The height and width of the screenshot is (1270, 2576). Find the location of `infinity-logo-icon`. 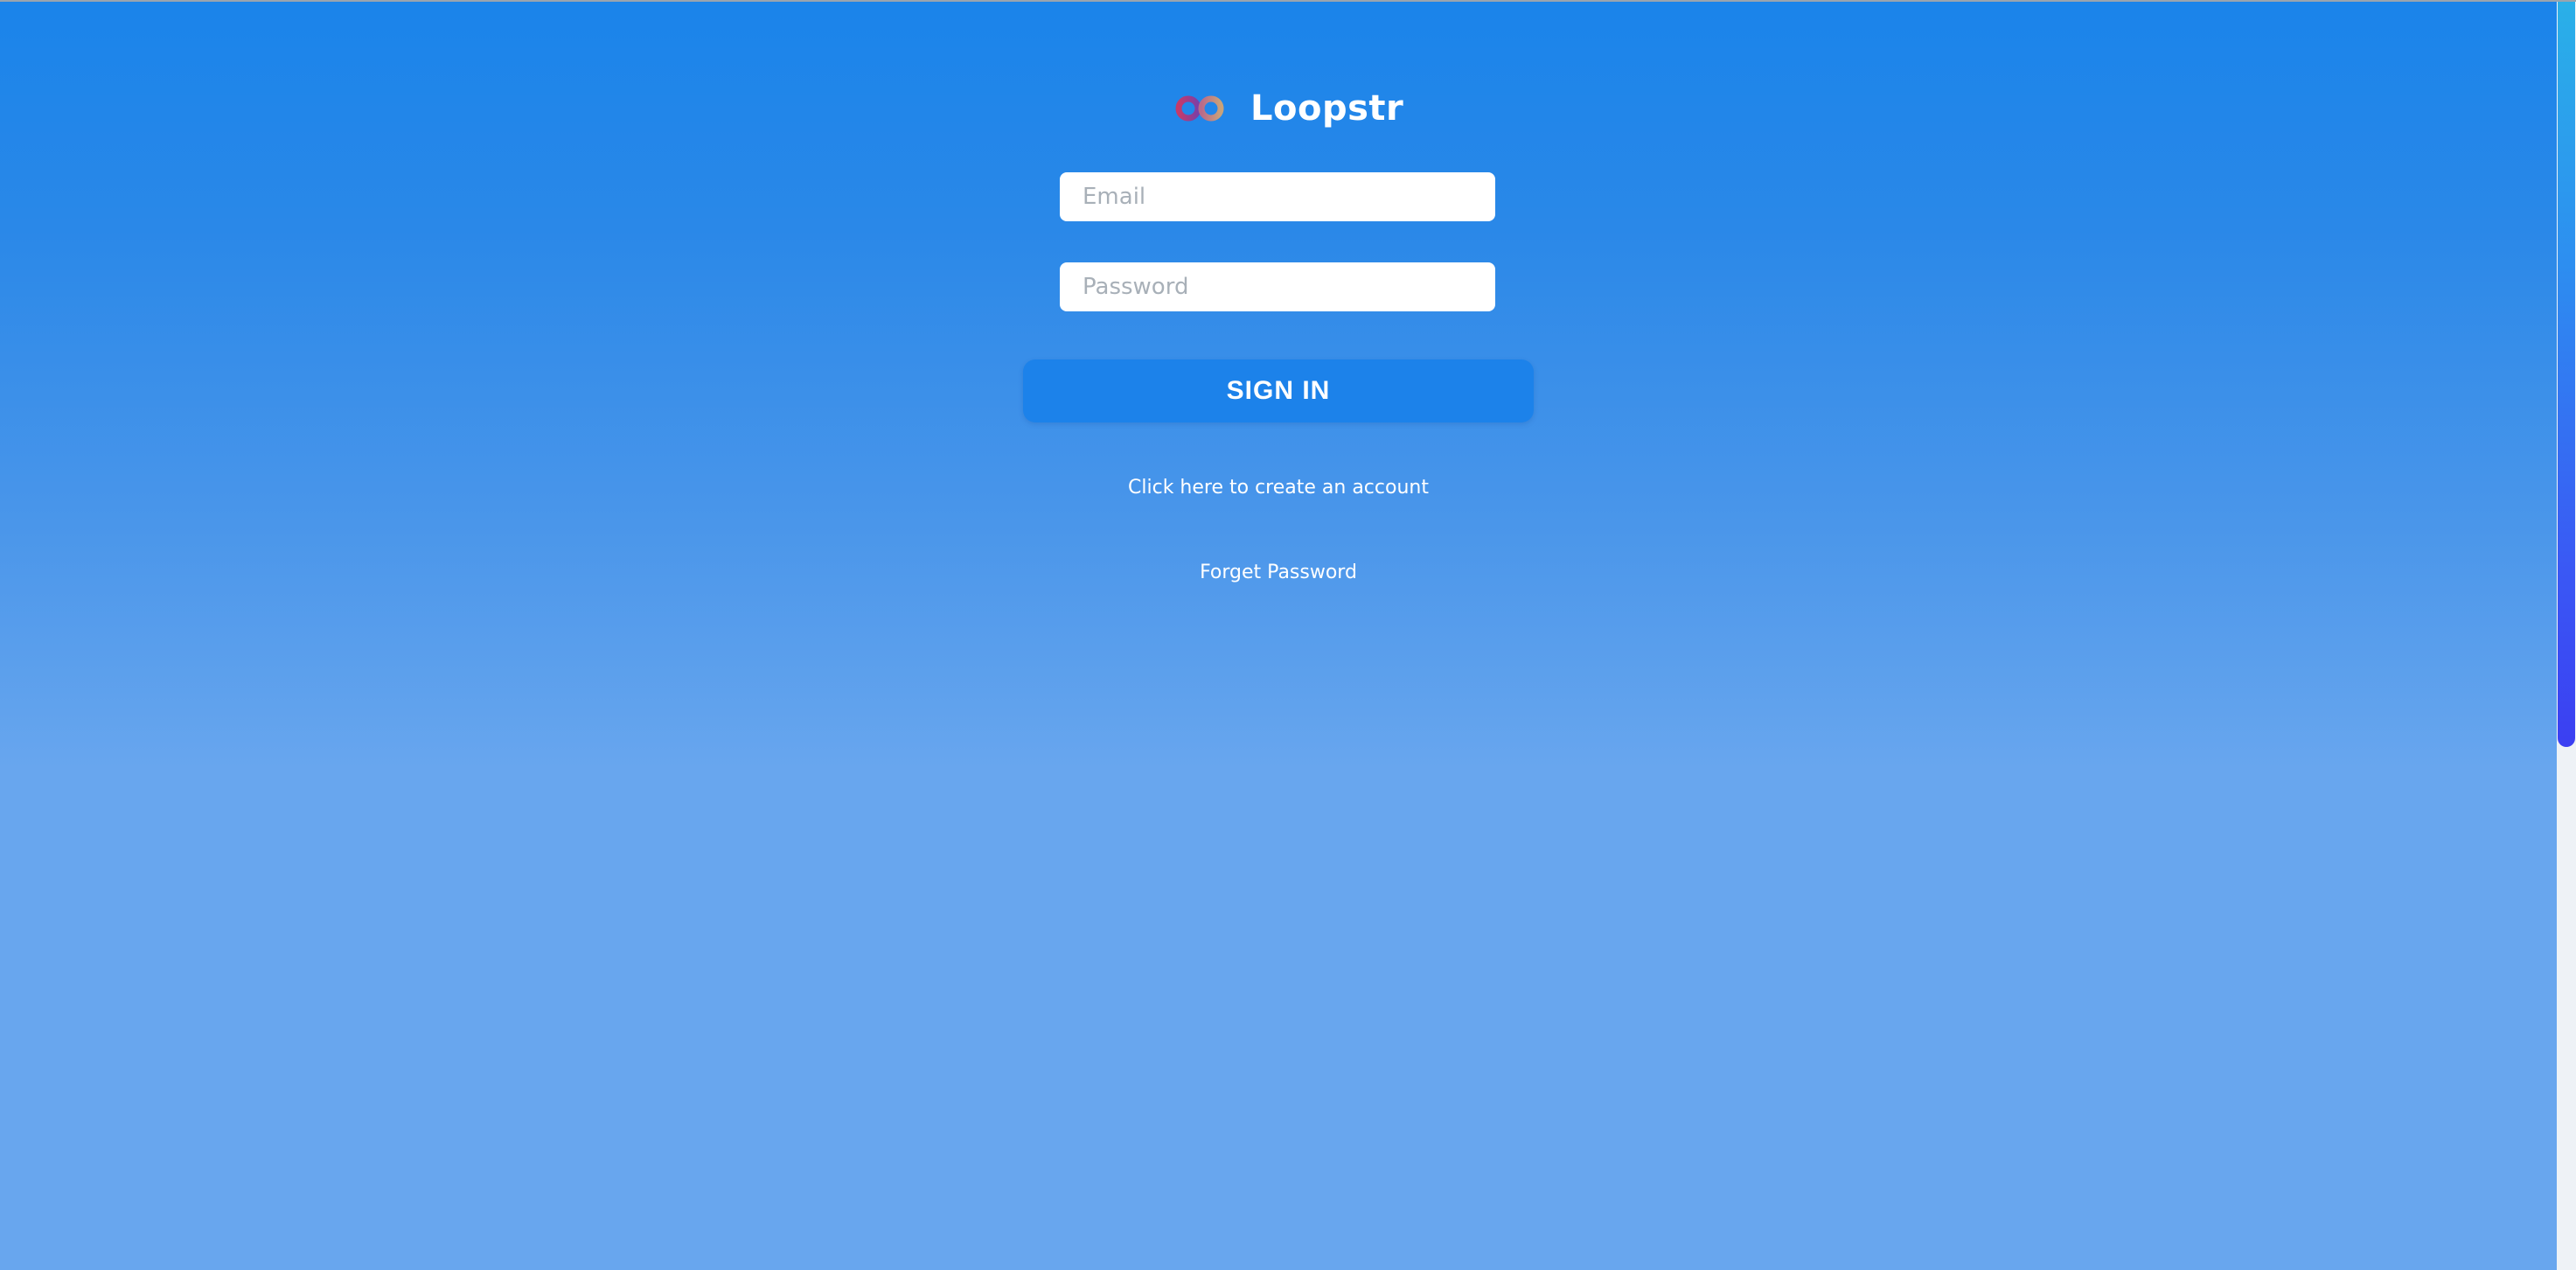

infinity-logo-icon is located at coordinates (1199, 108).